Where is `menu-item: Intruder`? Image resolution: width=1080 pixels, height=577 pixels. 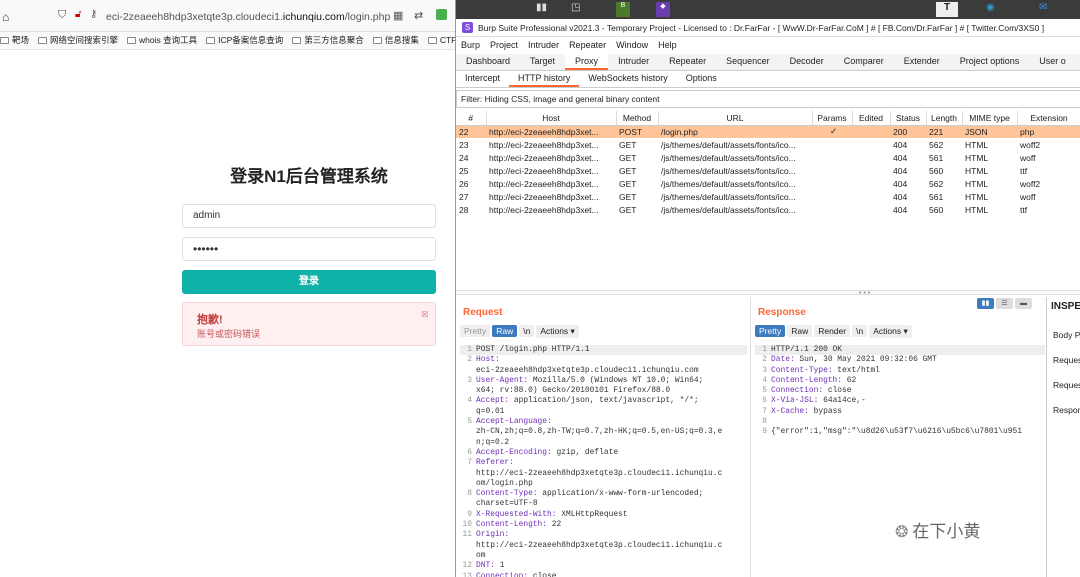 menu-item: Intruder is located at coordinates (543, 45).